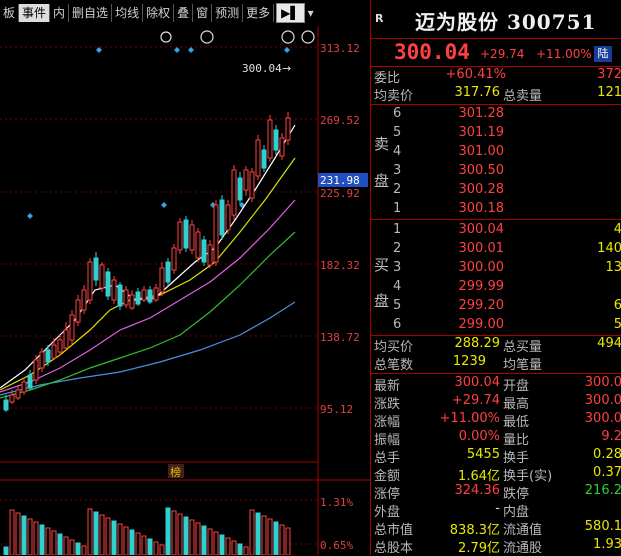 The image size is (621, 556). What do you see at coordinates (259, 13) in the screenshot?
I see `more-button: 更多` at bounding box center [259, 13].